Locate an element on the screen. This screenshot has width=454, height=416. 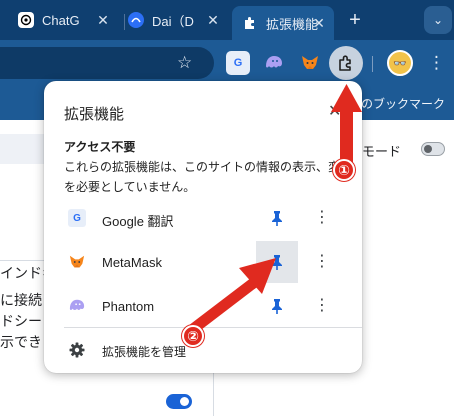
step-badge: ① is located at coordinates (344, 170).